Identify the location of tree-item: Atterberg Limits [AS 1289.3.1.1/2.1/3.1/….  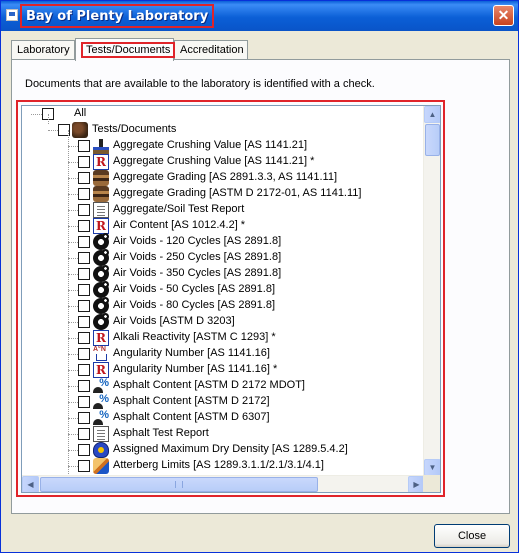
(223, 466).